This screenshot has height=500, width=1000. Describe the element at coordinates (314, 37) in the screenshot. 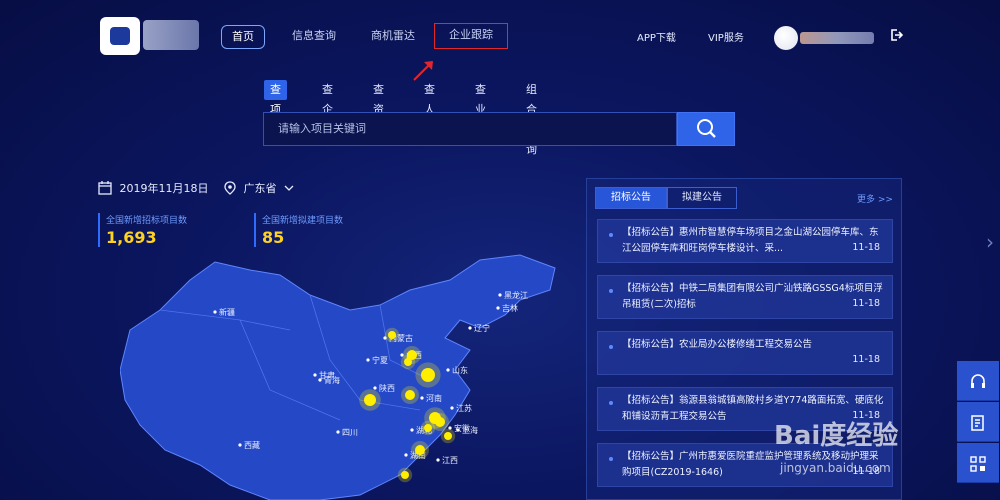

I see `nav-info-query: 信息查询` at that location.